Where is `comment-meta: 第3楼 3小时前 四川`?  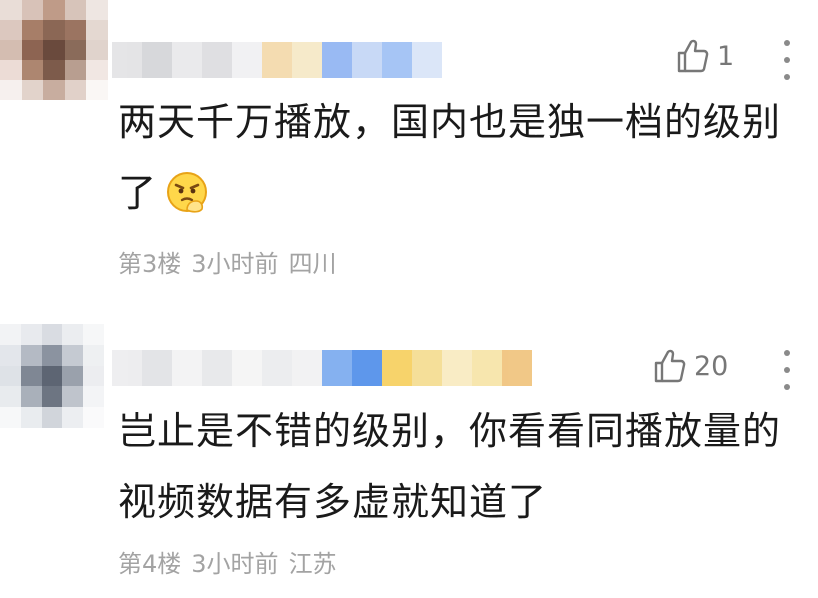
comment-meta: 第3楼 3小时前 四川 is located at coordinates (232, 261).